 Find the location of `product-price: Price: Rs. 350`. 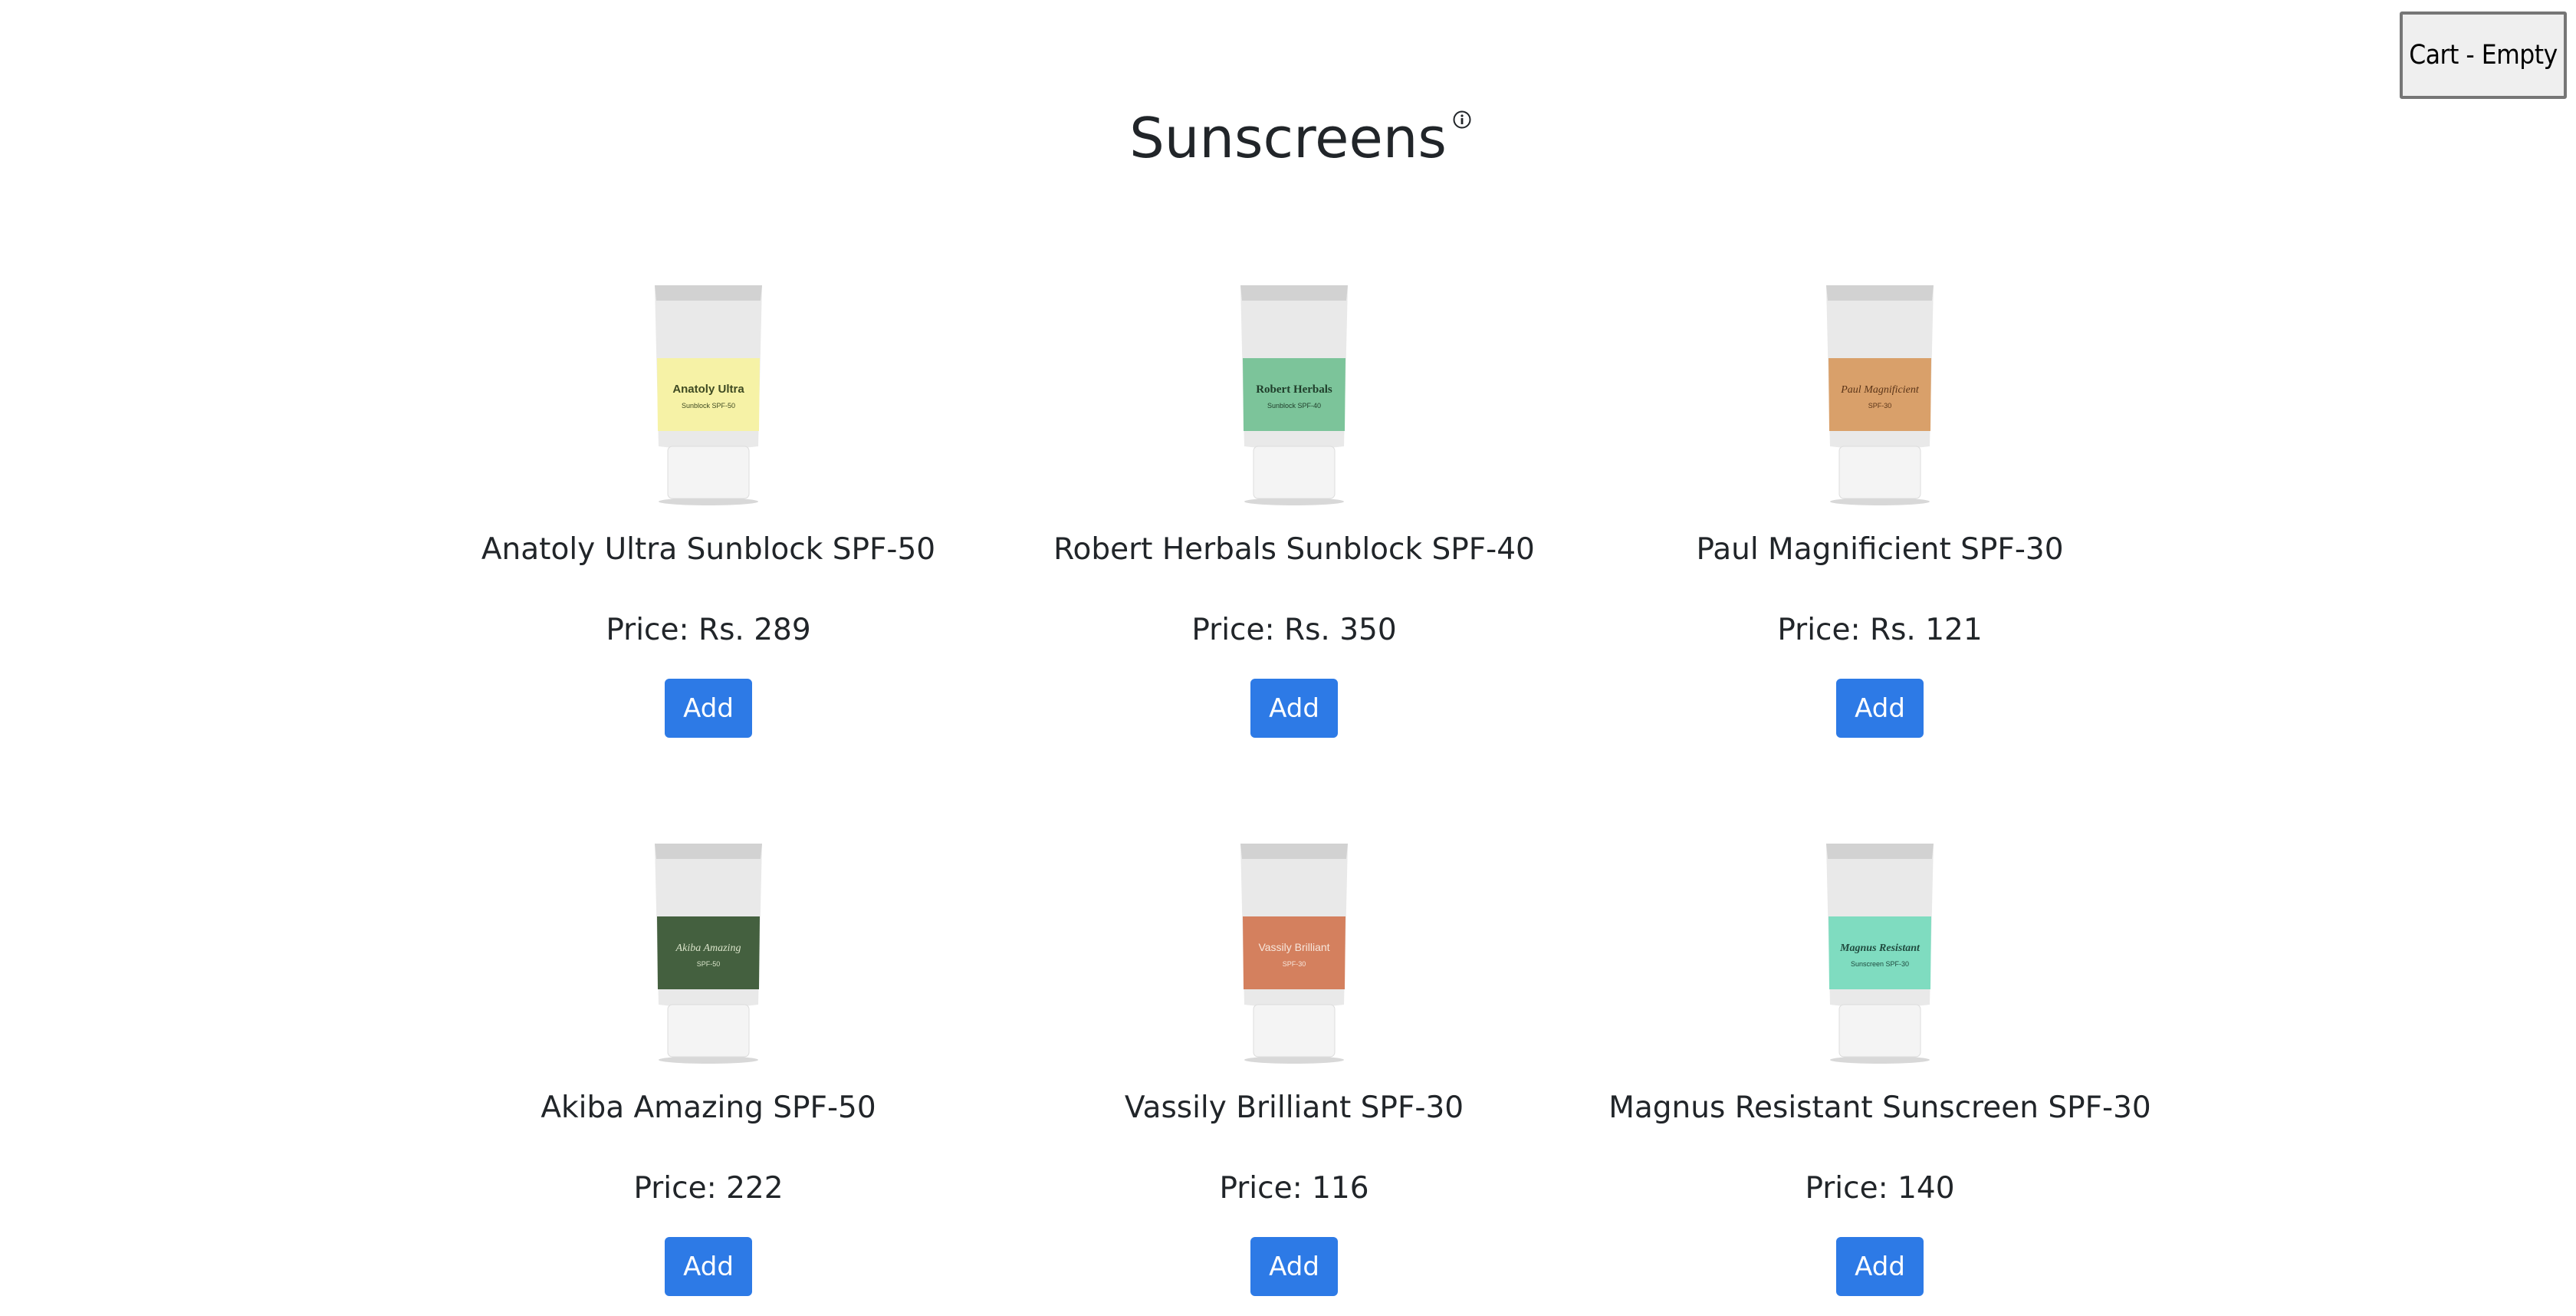

product-price: Price: Rs. 350 is located at coordinates (1294, 630).